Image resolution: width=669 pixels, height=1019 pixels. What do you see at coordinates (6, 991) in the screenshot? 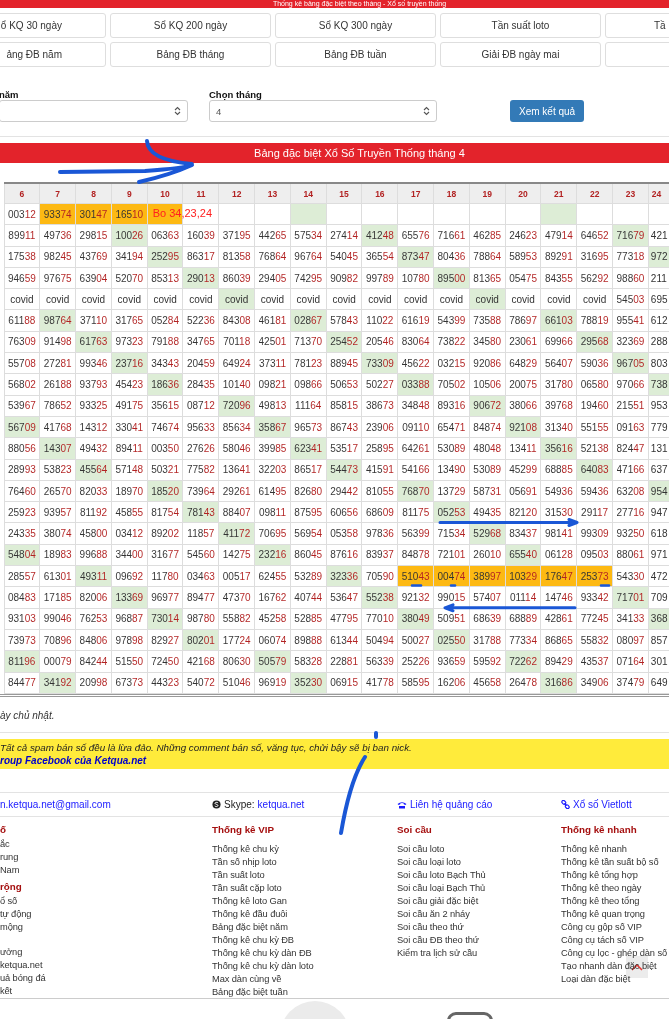
I see `footer-link: kết` at bounding box center [6, 991].